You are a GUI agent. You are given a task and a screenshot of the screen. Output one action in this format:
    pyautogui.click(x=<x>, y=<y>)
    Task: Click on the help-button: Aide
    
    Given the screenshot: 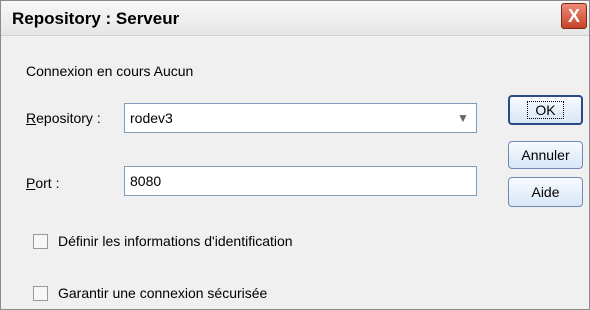 What is the action you would take?
    pyautogui.click(x=545, y=192)
    